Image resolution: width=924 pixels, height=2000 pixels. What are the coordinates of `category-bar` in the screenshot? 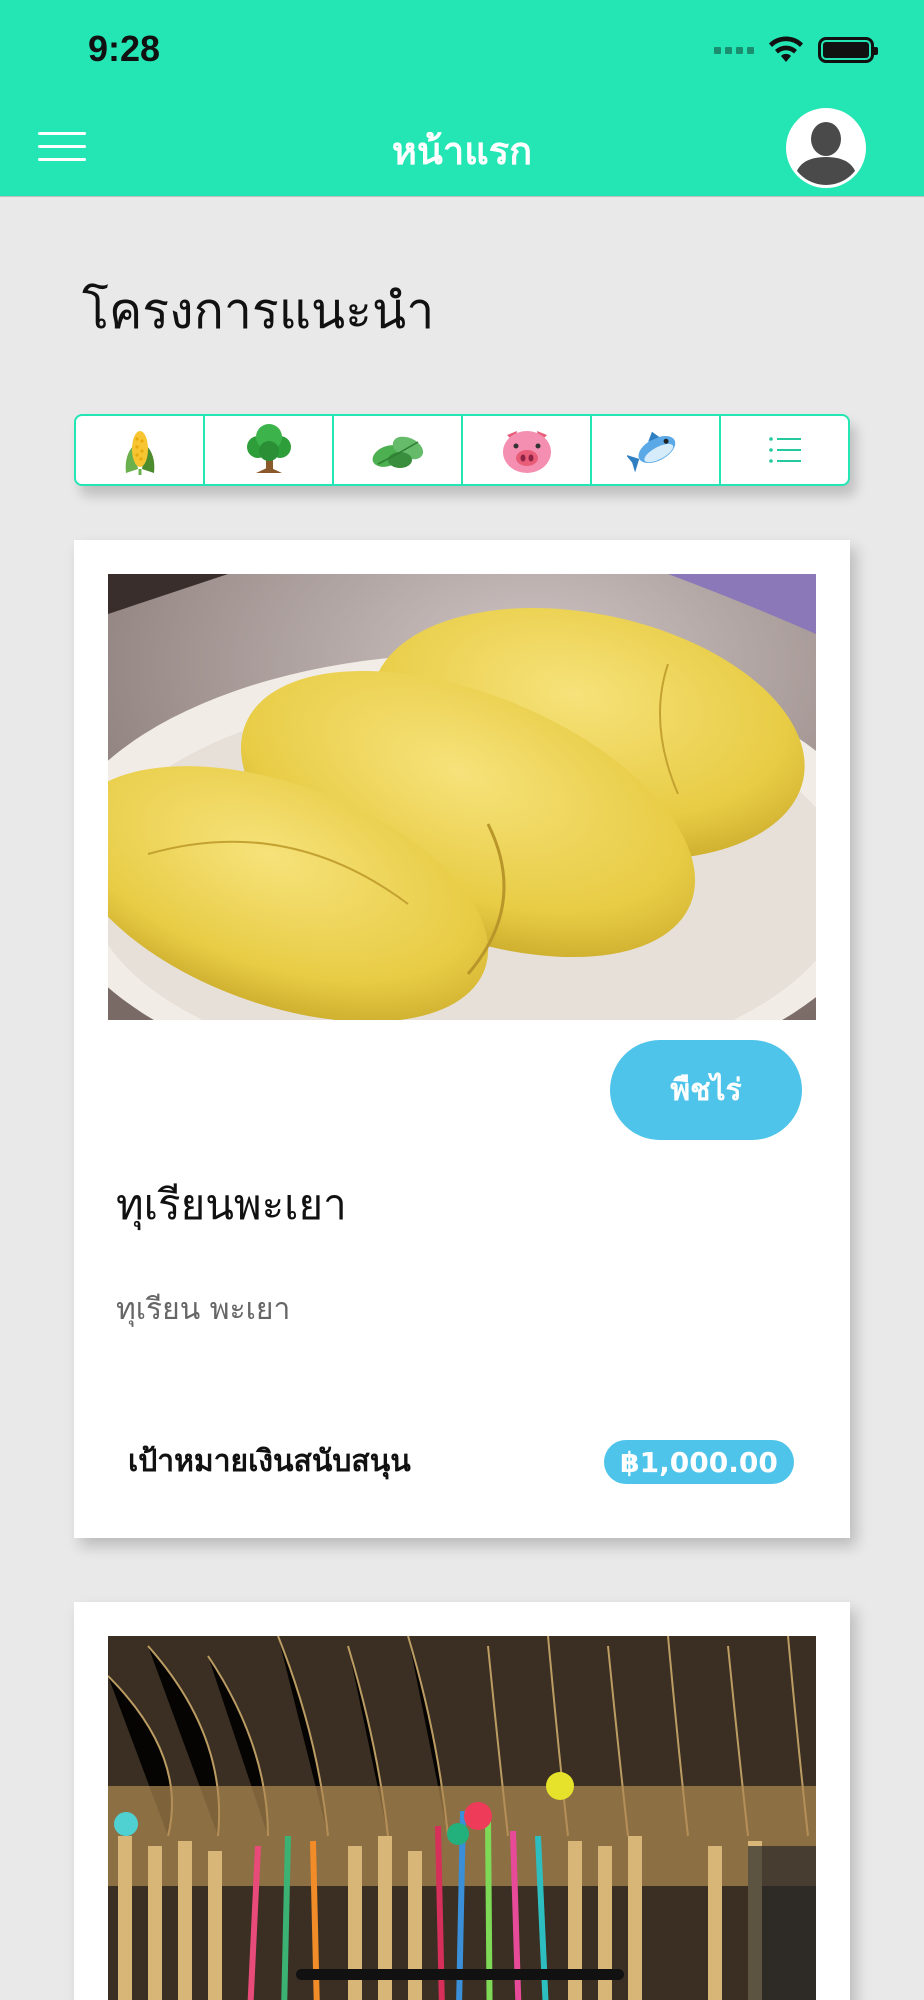 It's located at (462, 450).